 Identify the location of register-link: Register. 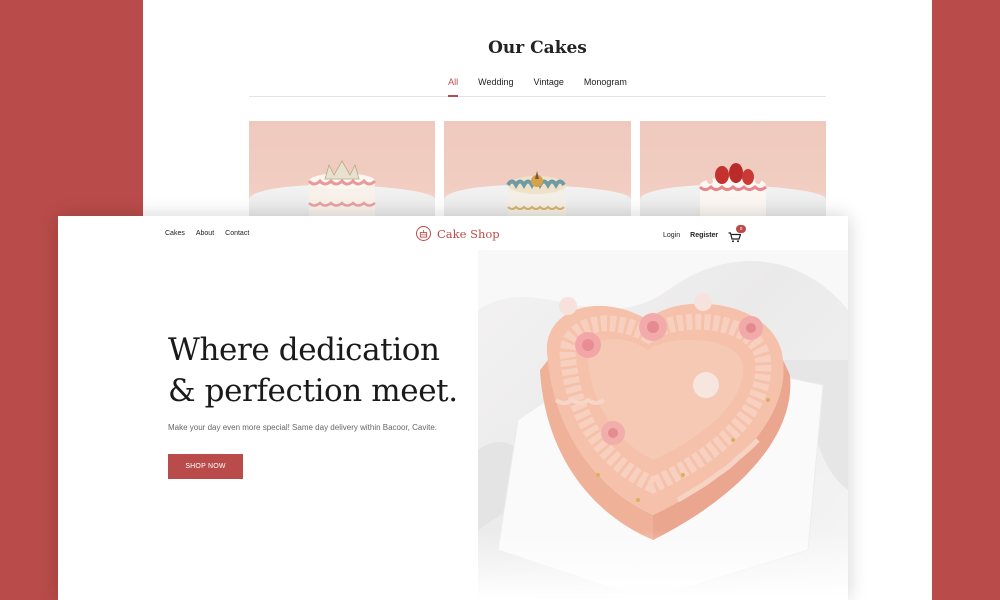
(704, 235).